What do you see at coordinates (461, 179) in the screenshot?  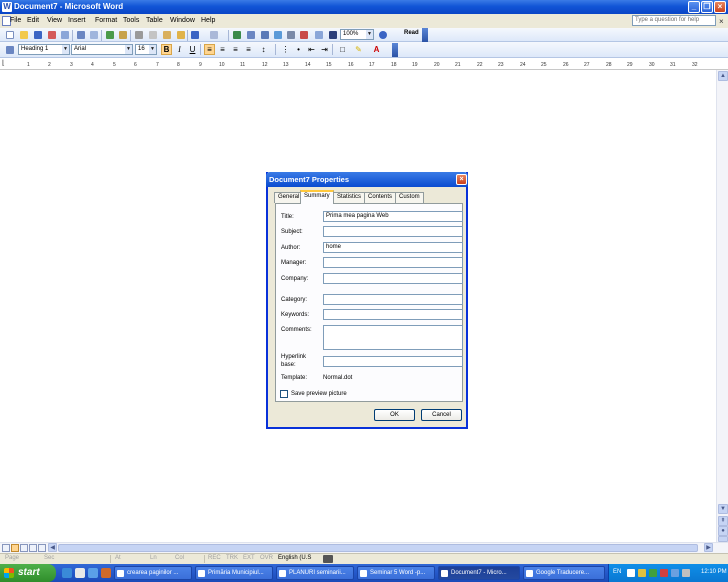 I see `dialog-close-icon: ×` at bounding box center [461, 179].